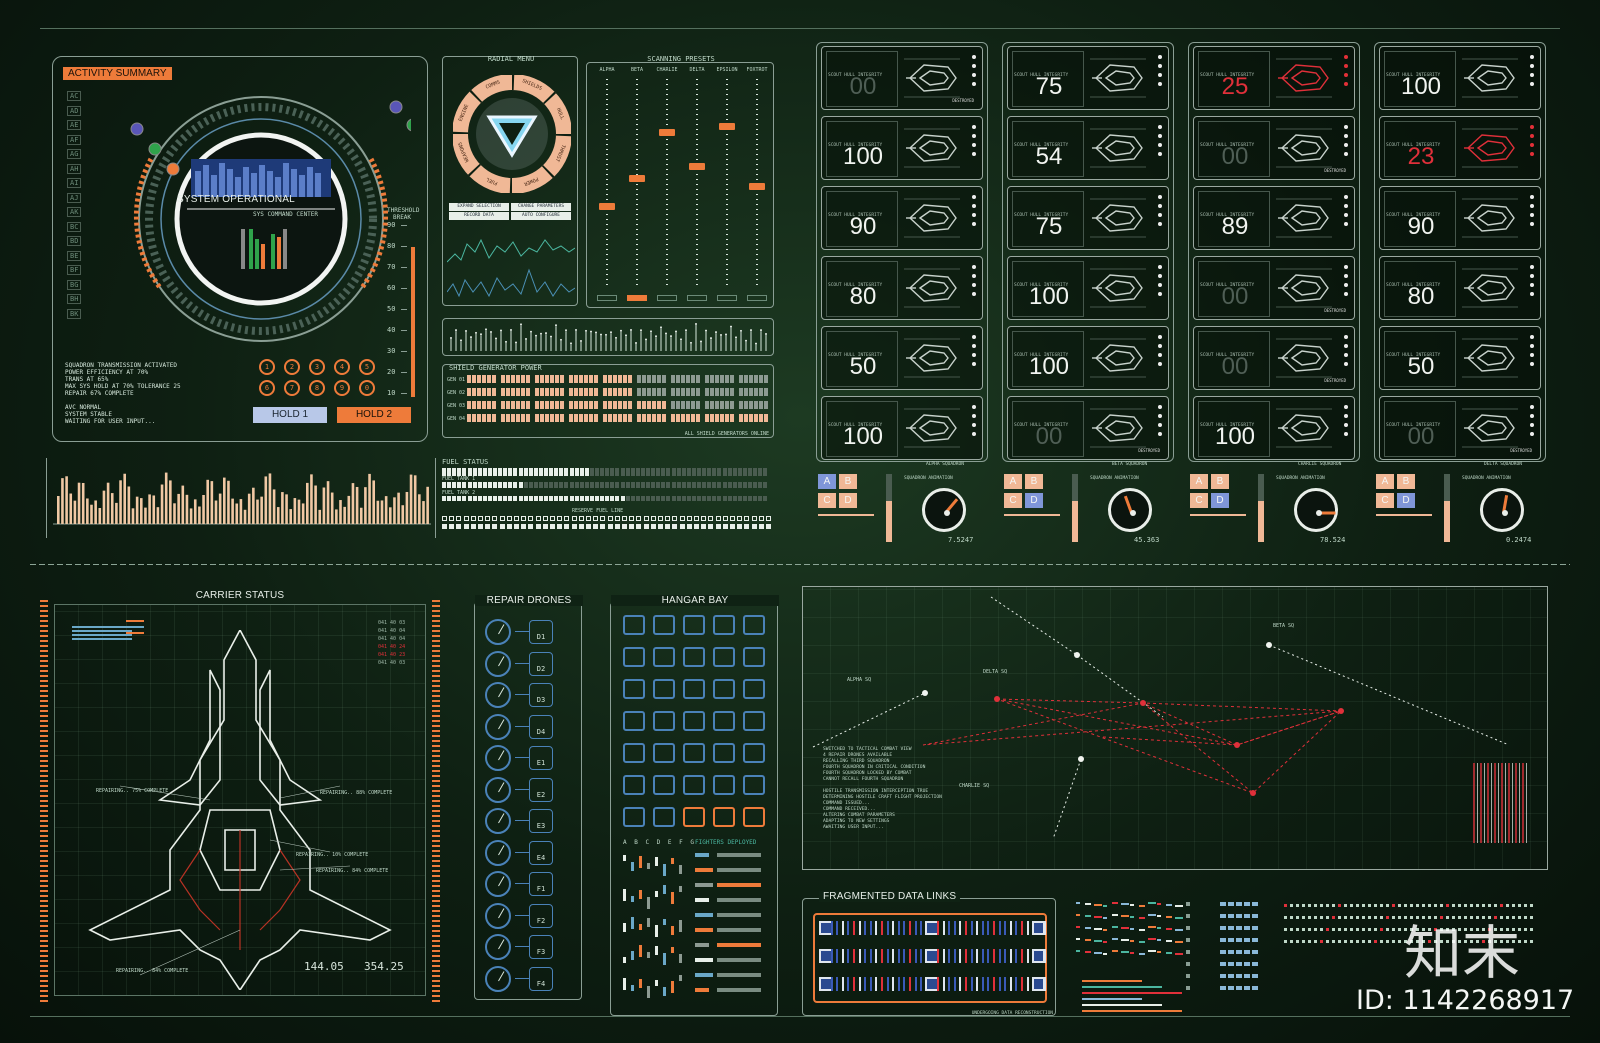  I want to click on drone-tag: E4, so click(541, 852).